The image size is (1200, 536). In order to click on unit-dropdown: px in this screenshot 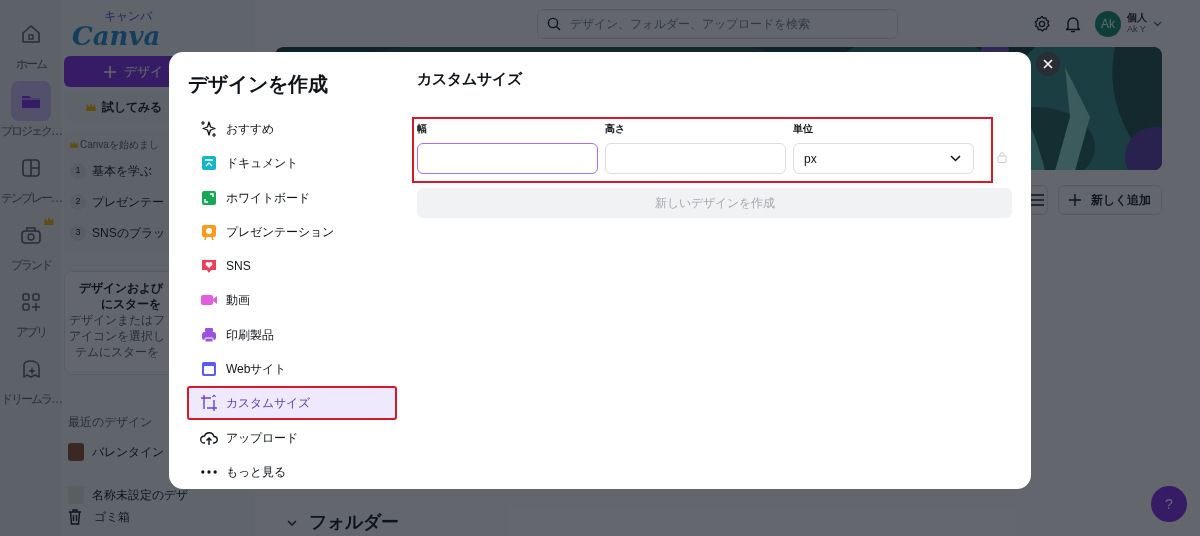, I will do `click(883, 158)`.